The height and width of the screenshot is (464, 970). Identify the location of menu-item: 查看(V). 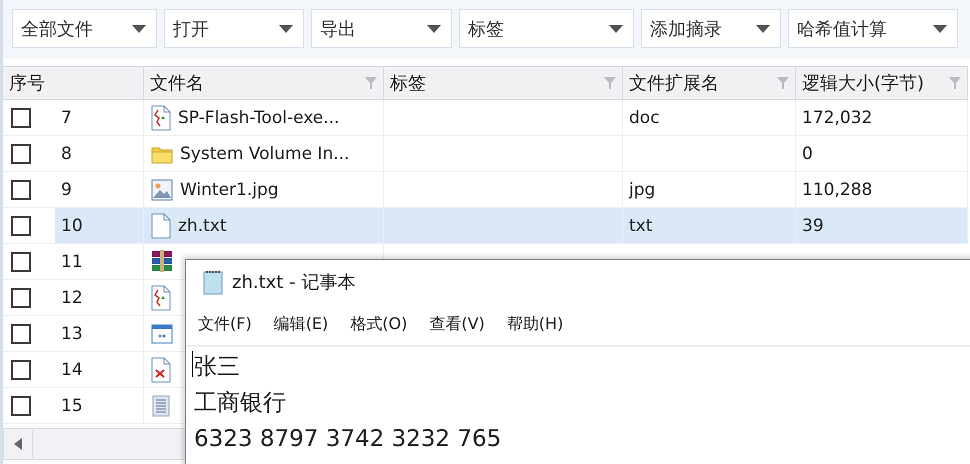
(457, 324).